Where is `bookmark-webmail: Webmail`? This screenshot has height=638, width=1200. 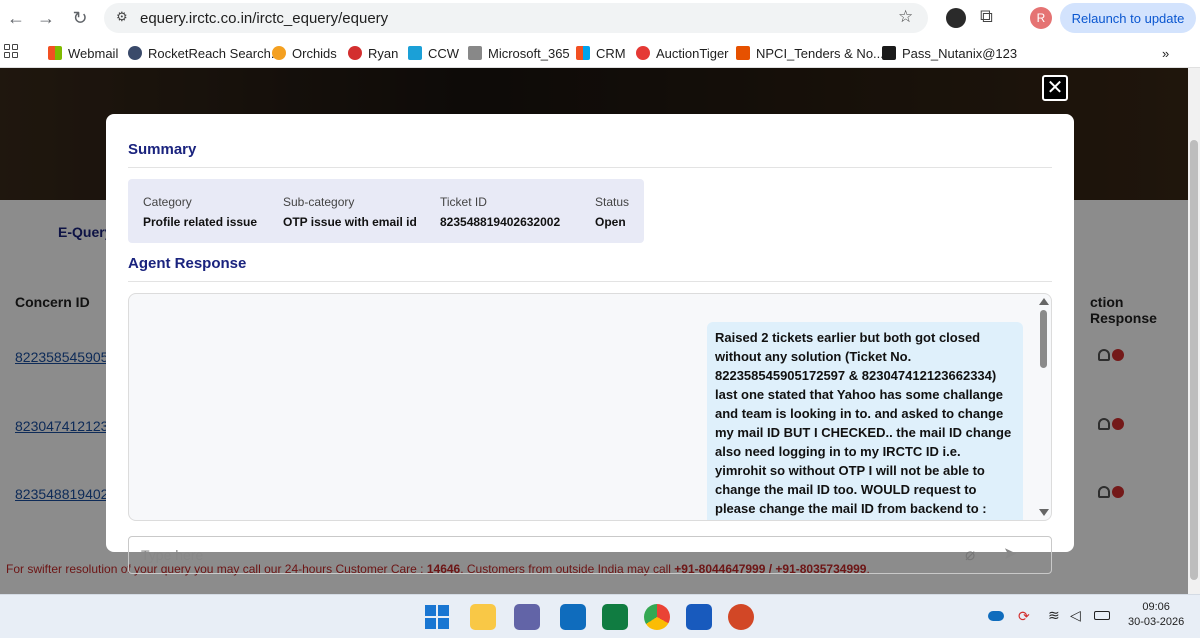
bookmark-webmail: Webmail is located at coordinates (83, 53).